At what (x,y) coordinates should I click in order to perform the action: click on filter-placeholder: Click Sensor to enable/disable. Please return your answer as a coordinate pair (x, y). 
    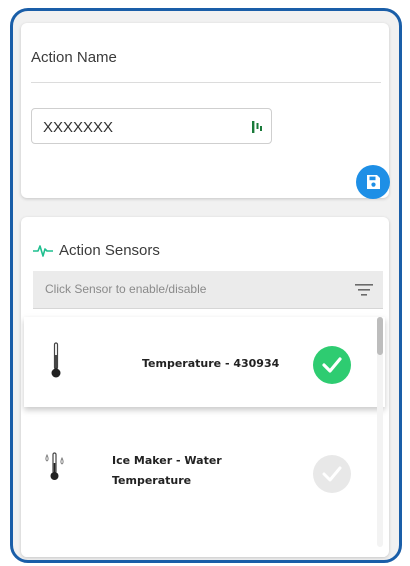
    Looking at the image, I should click on (126, 289).